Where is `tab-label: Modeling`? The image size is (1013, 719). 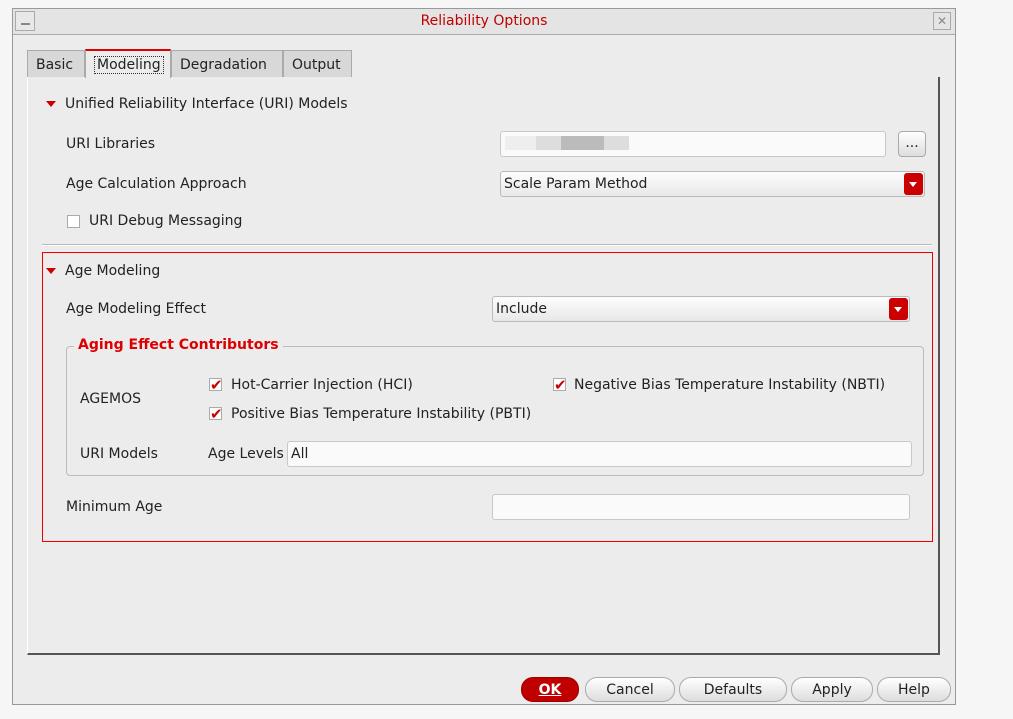
tab-label: Modeling is located at coordinates (129, 65).